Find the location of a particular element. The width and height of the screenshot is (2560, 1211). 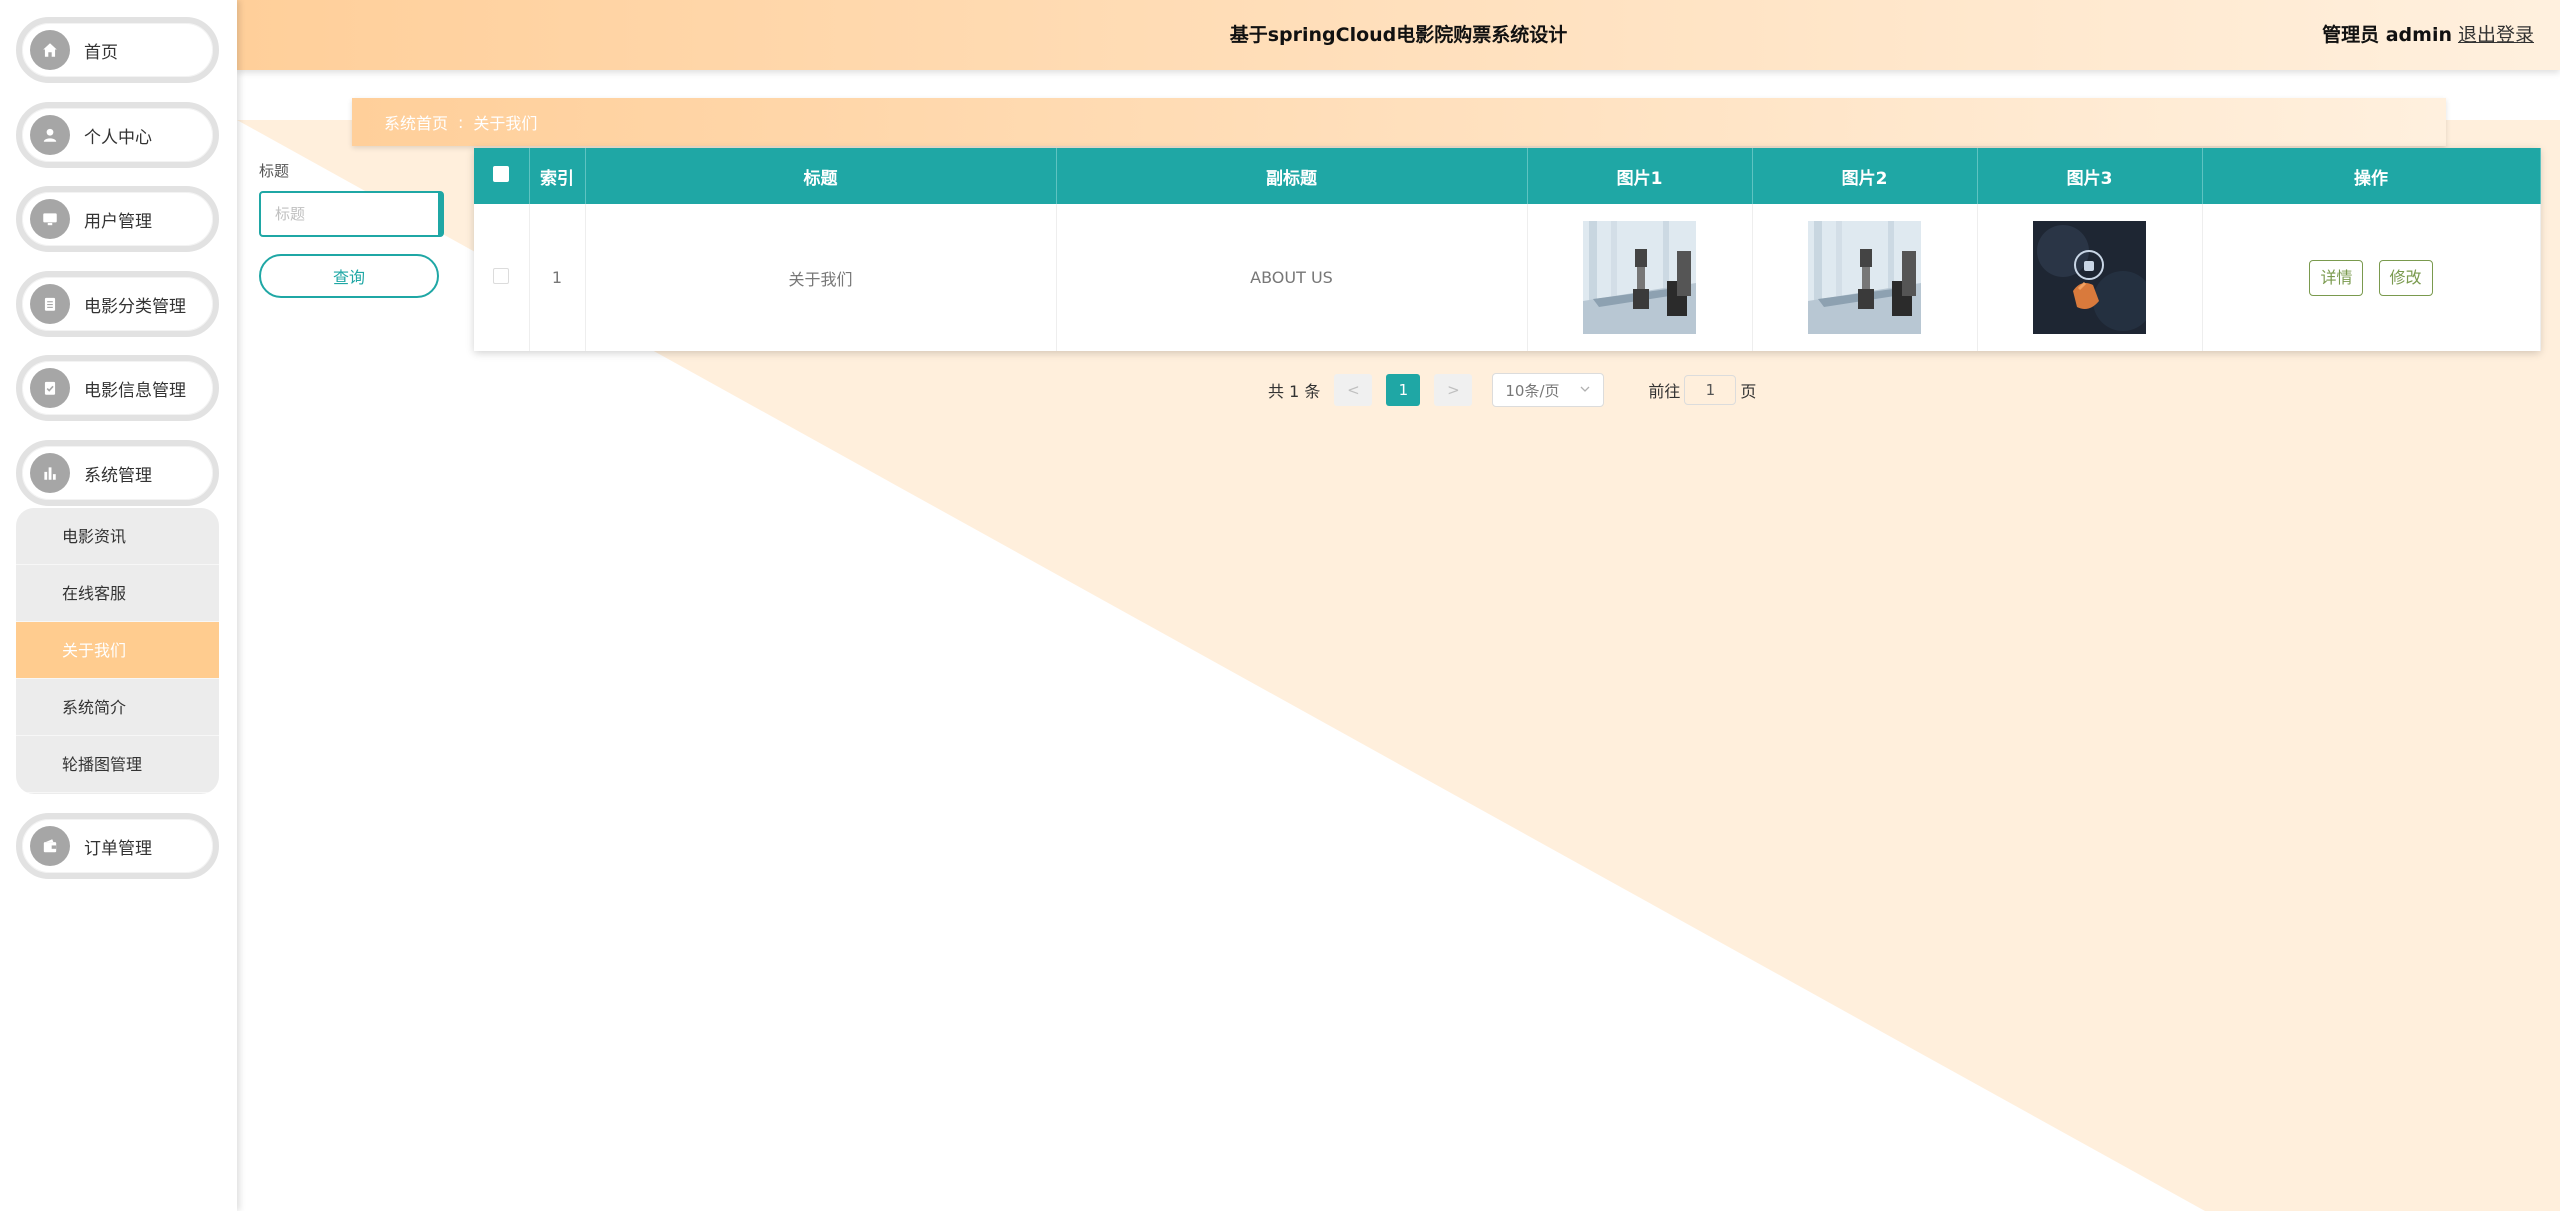

select-all-checkbox is located at coordinates (501, 173).